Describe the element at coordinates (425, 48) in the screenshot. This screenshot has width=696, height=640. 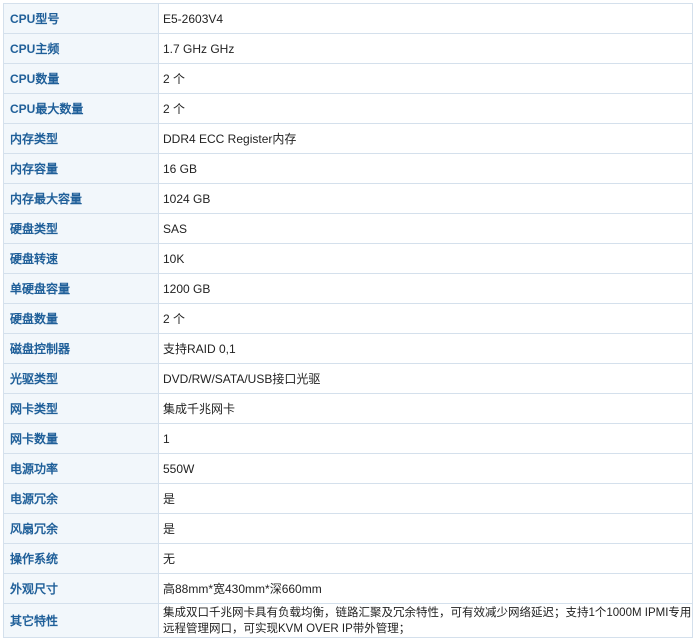
I see `spec-value: 1.7 GHz GHz` at that location.